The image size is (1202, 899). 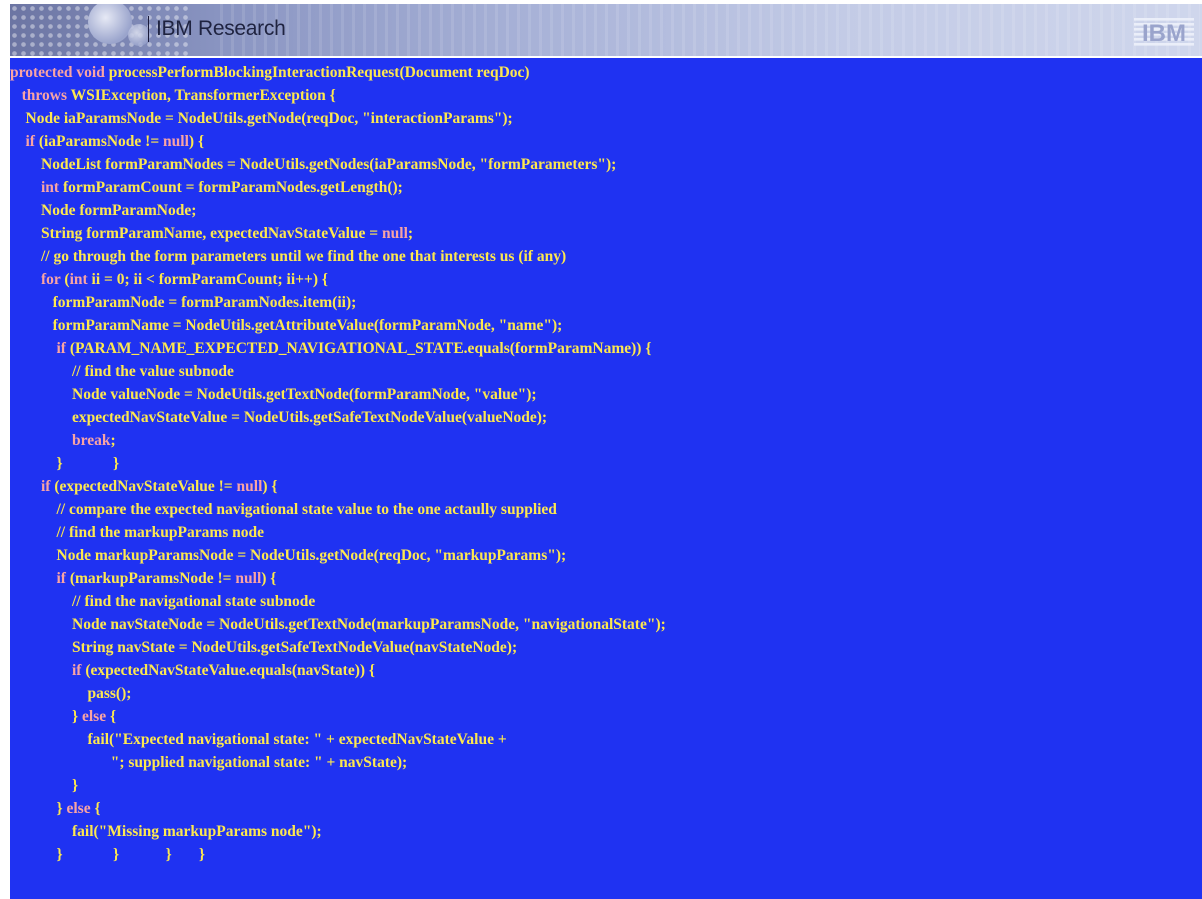 I want to click on code-line: } }, so click(x=338, y=463).